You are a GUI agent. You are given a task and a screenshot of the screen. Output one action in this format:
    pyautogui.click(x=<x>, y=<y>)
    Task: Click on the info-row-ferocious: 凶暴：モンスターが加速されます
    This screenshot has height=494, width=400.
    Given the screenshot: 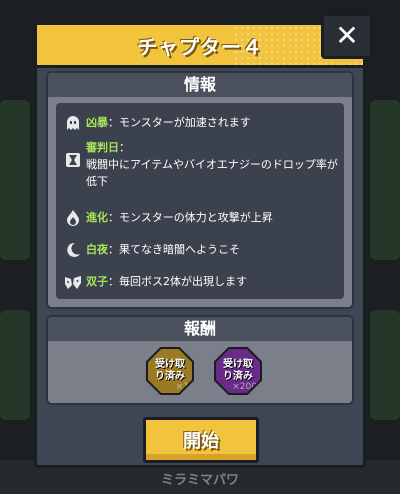 What is the action you would take?
    pyautogui.click(x=201, y=123)
    